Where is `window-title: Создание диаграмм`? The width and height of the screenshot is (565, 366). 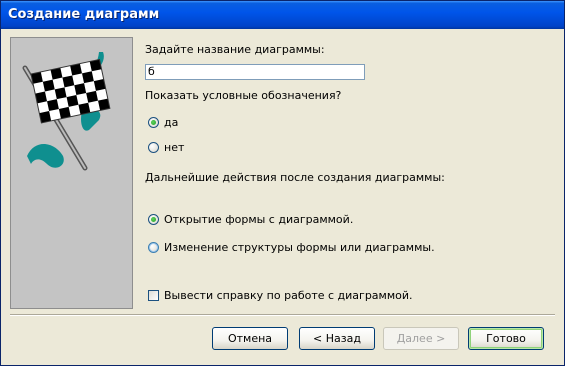 window-title: Создание диаграмм is located at coordinates (84, 14).